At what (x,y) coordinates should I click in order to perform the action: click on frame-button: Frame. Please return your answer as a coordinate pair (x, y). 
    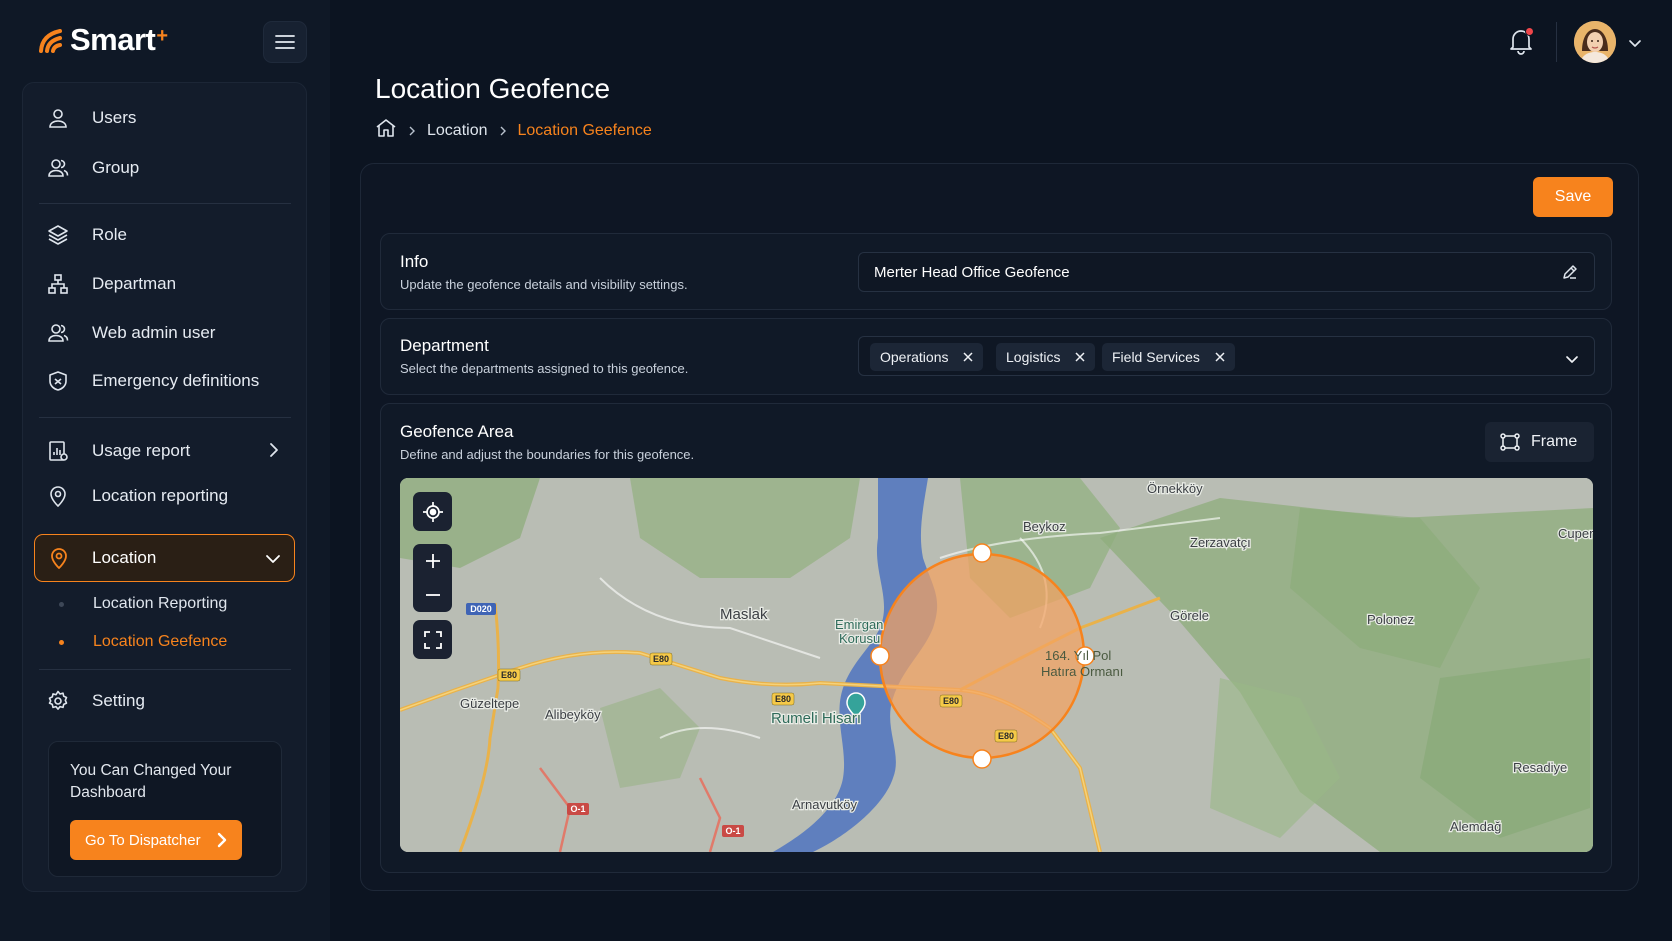
    Looking at the image, I should click on (1539, 442).